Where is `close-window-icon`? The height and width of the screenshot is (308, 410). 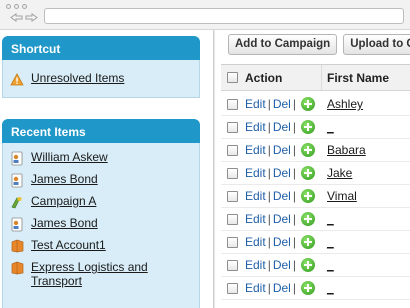 close-window-icon is located at coordinates (8, 6).